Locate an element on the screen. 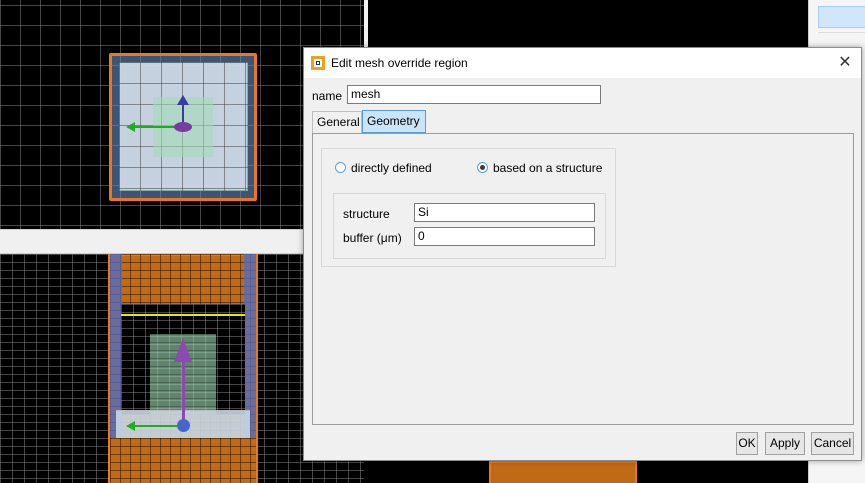 The width and height of the screenshot is (865, 483). close-icon: ✕ is located at coordinates (845, 63).